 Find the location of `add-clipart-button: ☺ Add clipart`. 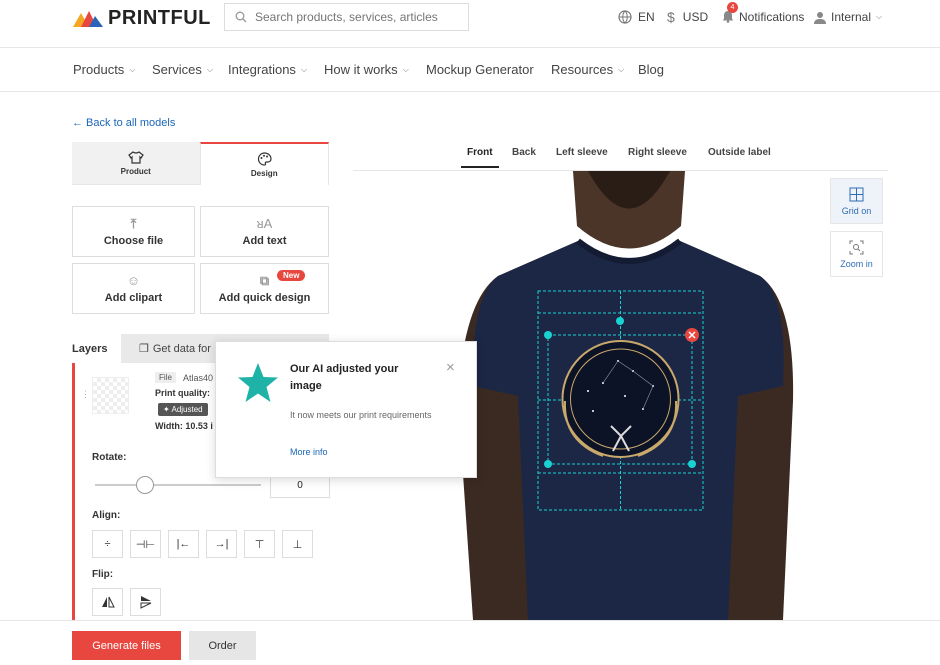

add-clipart-button: ☺ Add clipart is located at coordinates (133, 288).